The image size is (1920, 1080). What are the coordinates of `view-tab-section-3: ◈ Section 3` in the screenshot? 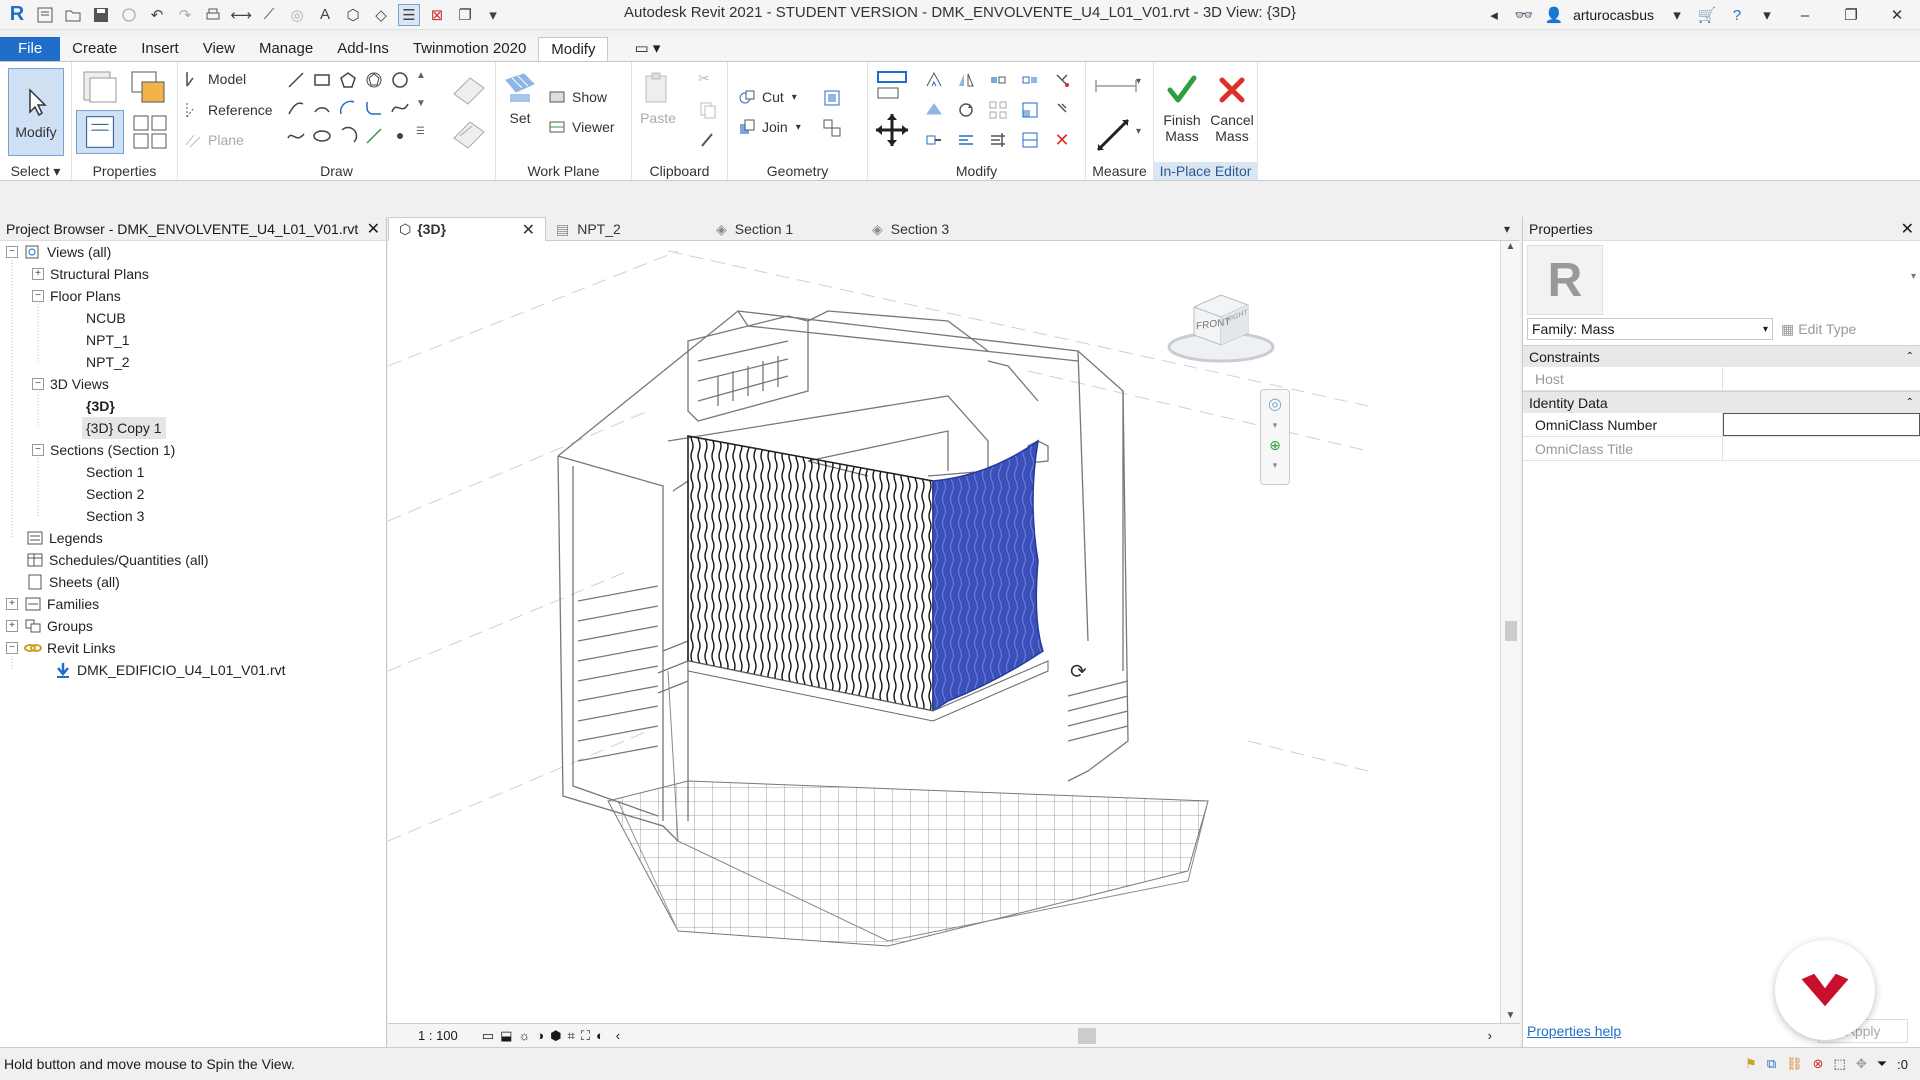 It's located at (940, 229).